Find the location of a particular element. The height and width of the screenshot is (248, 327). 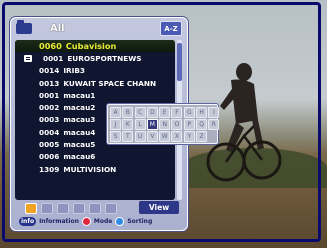

channel-row: 0060 Cubavision is located at coordinates (95, 46).